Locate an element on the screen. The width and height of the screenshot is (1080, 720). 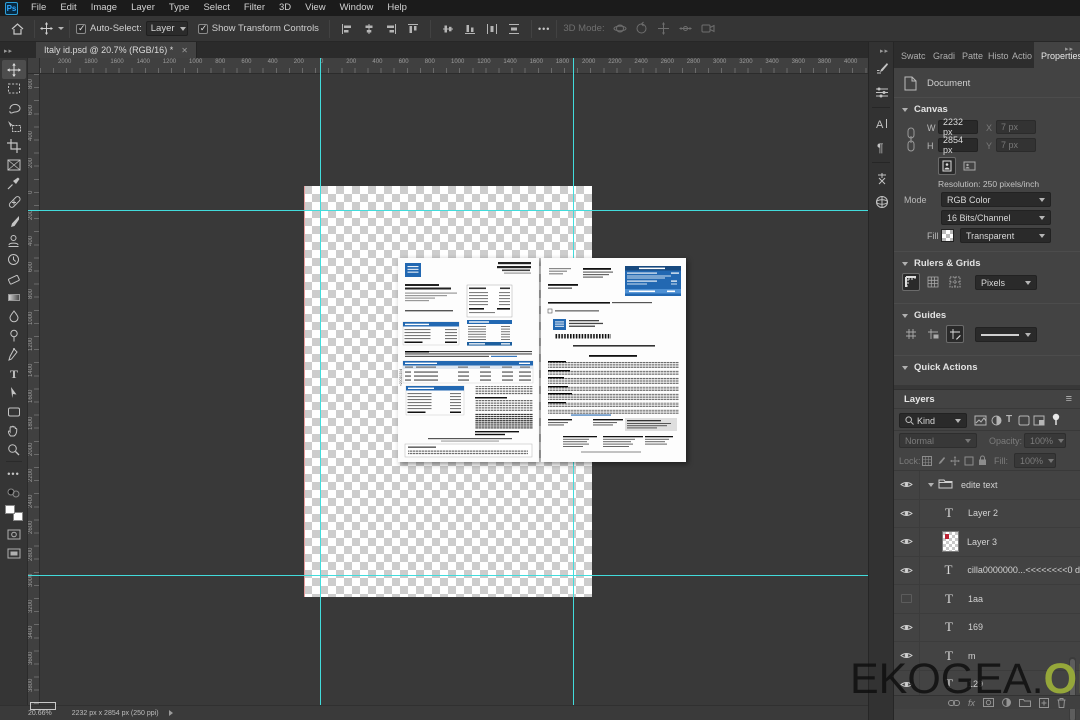
pen-tool is located at coordinates (14, 354).